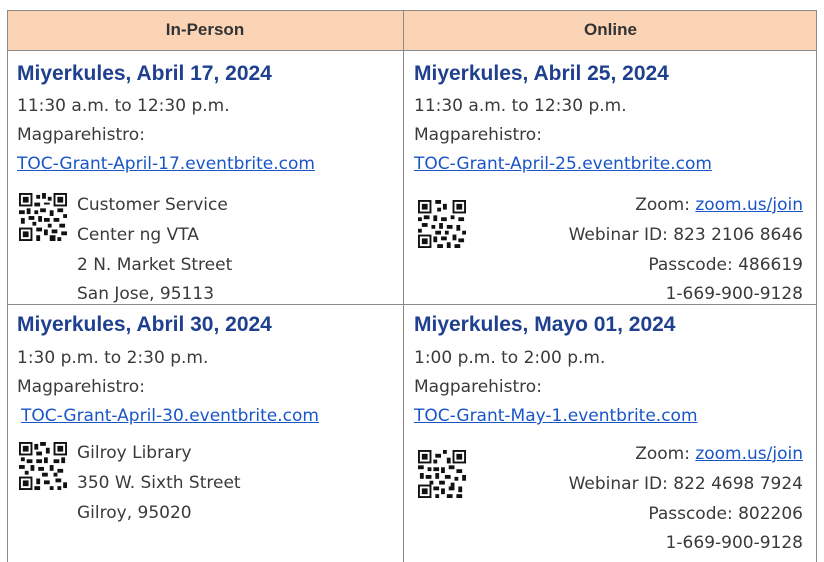 This screenshot has height=562, width=824. I want to click on session-date: Miyerkules, Abril 30, 2024, so click(144, 324).